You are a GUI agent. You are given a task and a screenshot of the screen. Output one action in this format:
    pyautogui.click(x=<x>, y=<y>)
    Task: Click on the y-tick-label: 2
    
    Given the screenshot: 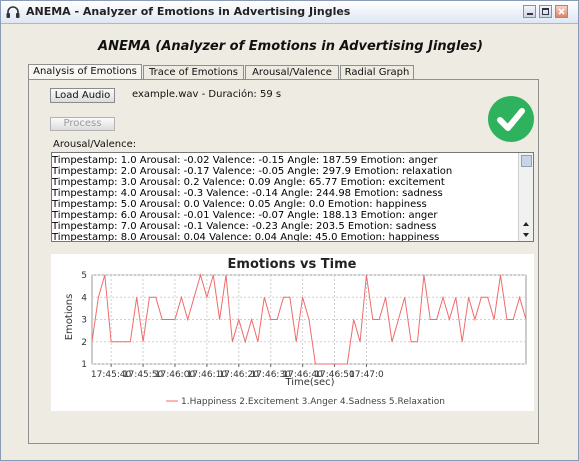 What is the action you would take?
    pyautogui.click(x=84, y=343)
    